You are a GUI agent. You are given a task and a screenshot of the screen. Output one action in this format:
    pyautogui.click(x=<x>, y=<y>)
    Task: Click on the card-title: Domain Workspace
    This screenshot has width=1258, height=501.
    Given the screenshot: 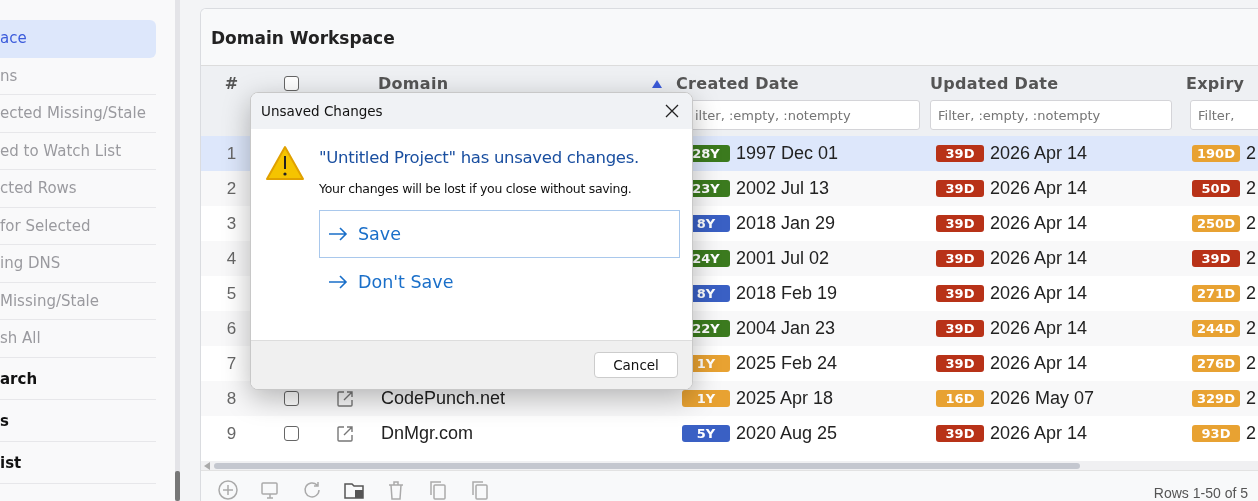 What is the action you would take?
    pyautogui.click(x=729, y=37)
    